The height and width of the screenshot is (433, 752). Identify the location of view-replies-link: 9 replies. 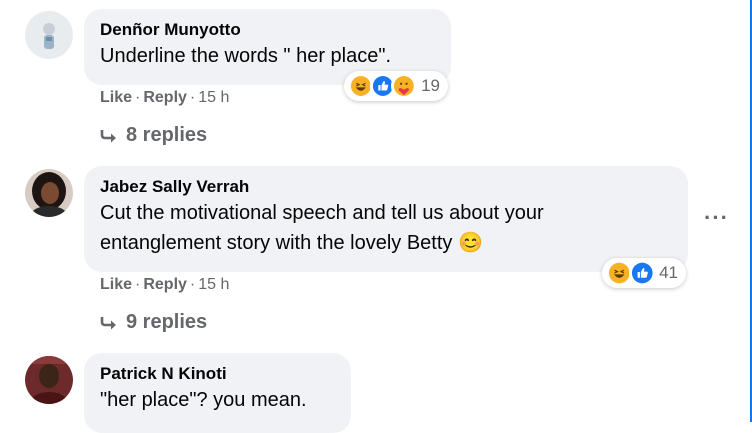
(153, 322).